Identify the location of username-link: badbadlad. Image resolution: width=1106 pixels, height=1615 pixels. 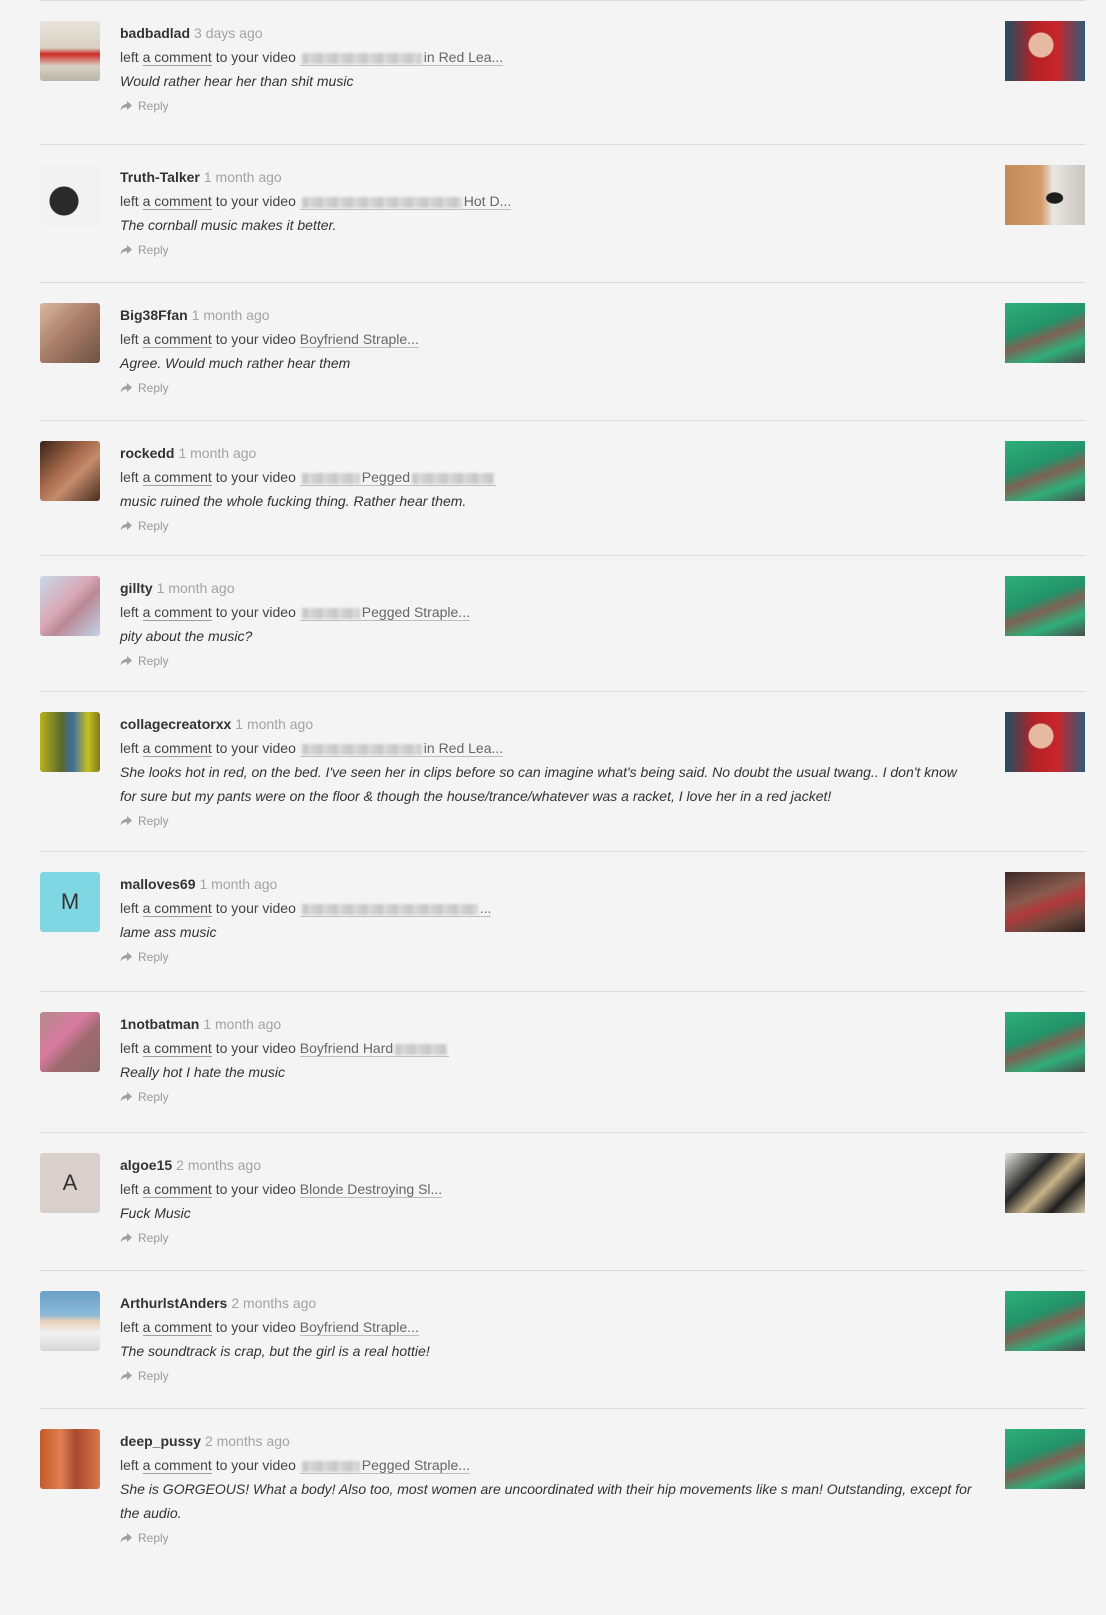
(155, 33).